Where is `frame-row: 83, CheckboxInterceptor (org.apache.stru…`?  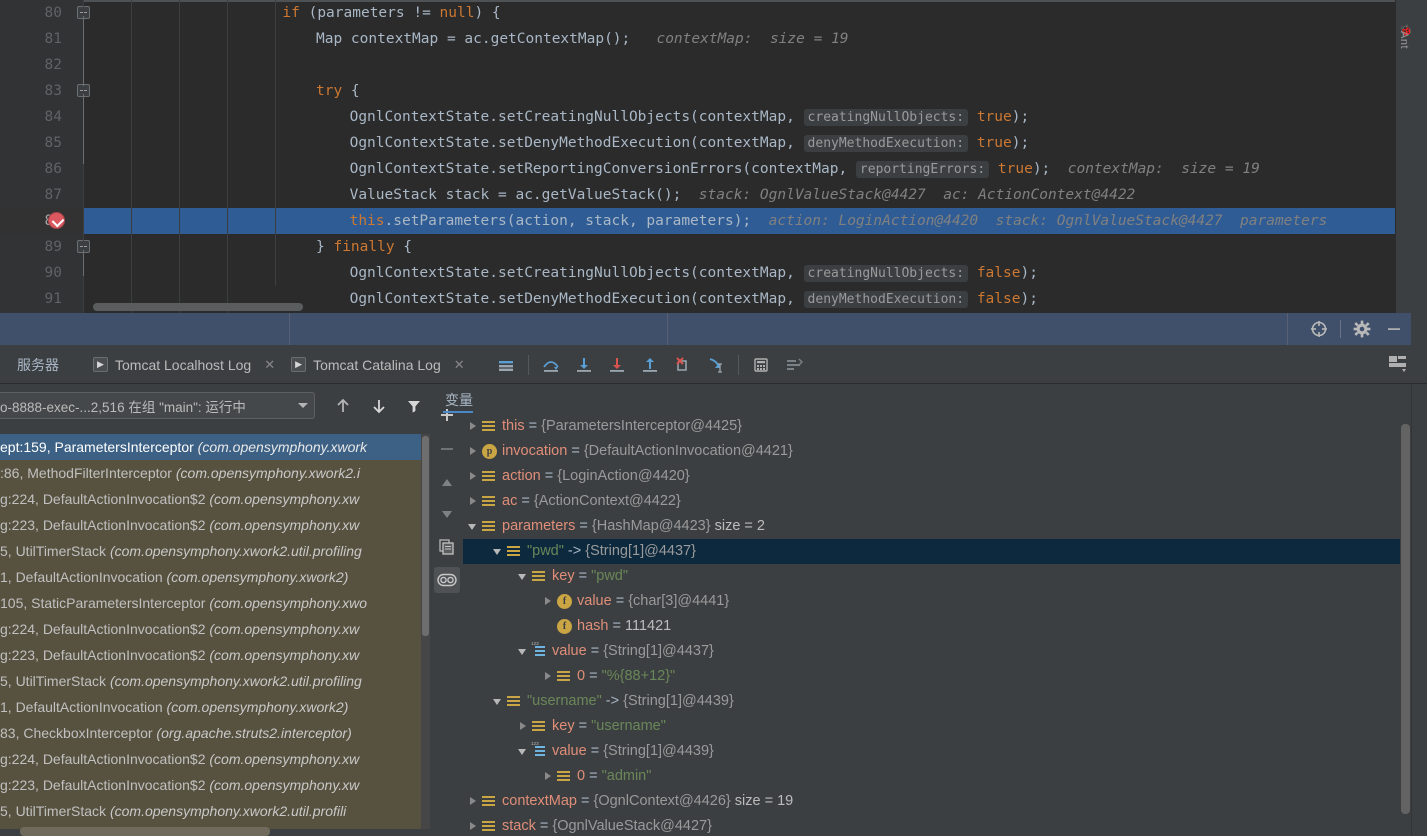
frame-row: 83, CheckboxInterceptor (org.apache.stru… is located at coordinates (215, 733).